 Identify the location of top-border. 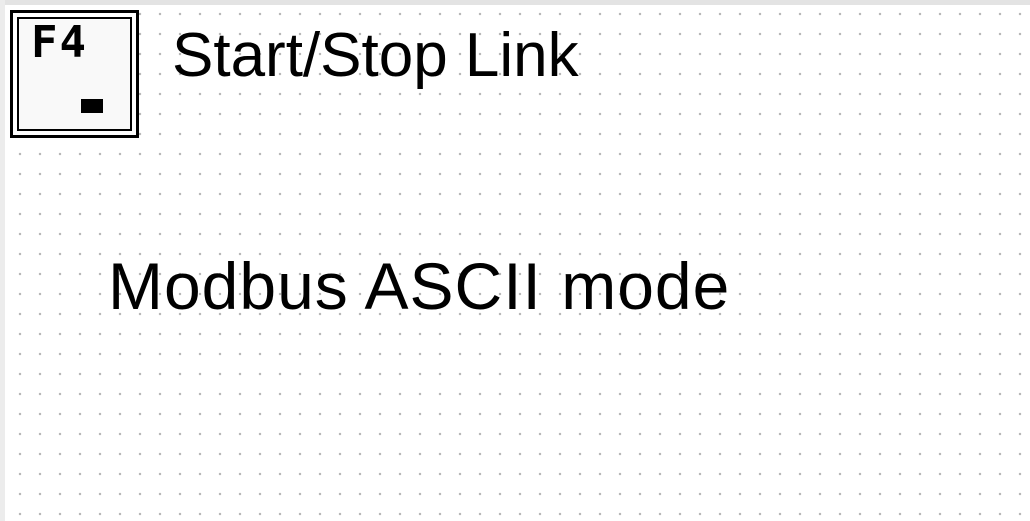
(515, 2).